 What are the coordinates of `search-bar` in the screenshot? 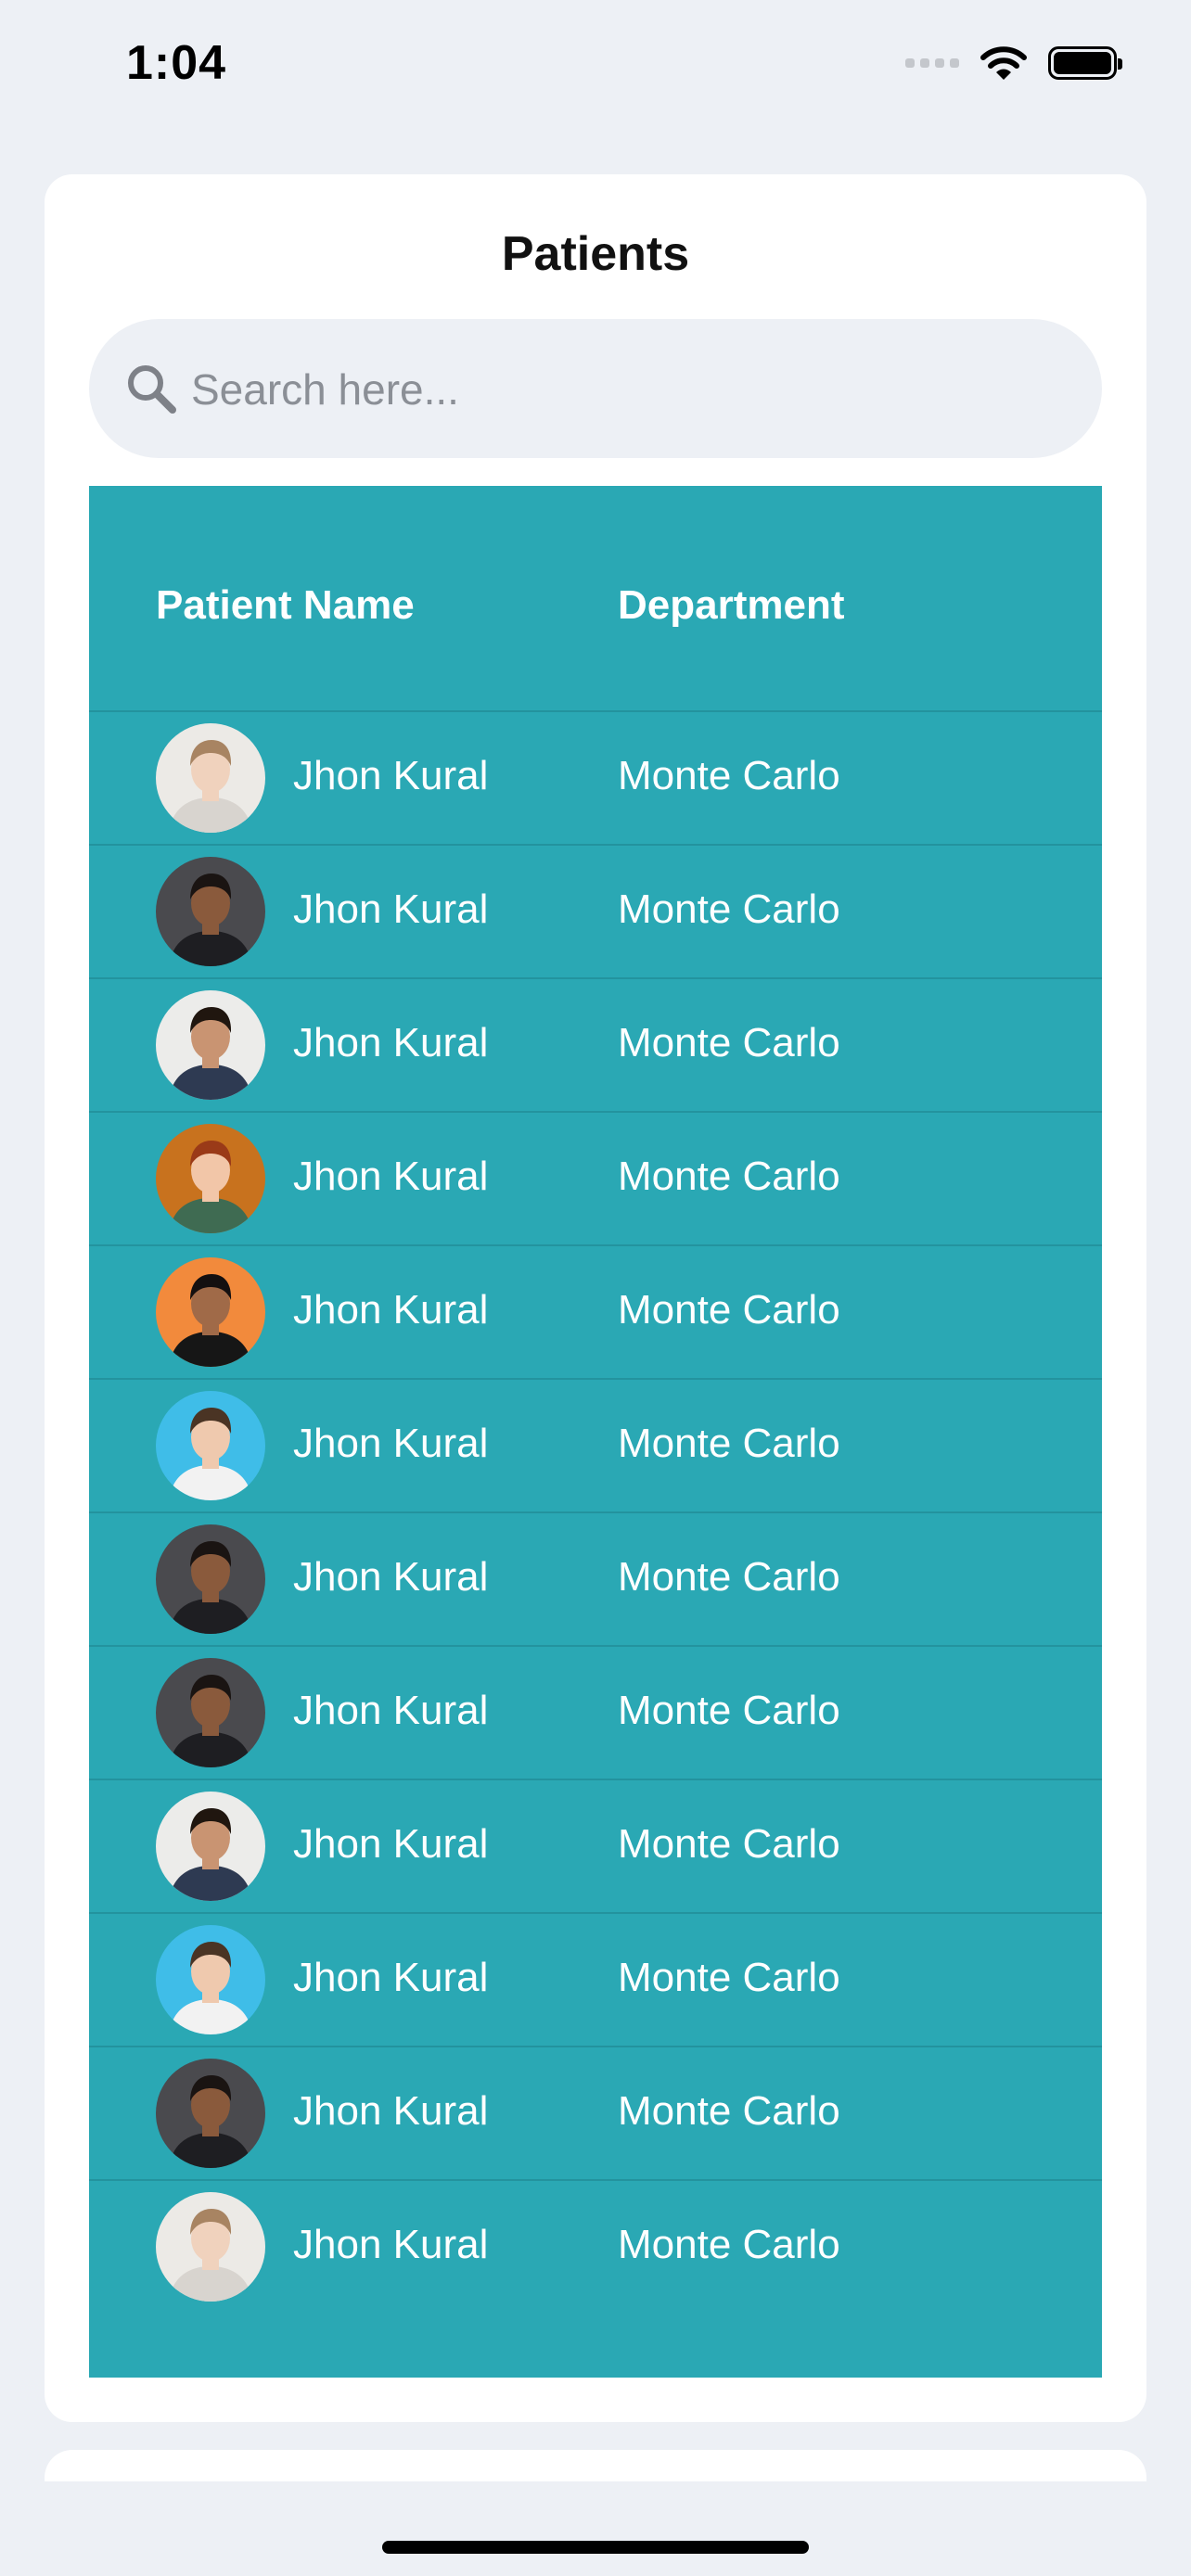 It's located at (595, 388).